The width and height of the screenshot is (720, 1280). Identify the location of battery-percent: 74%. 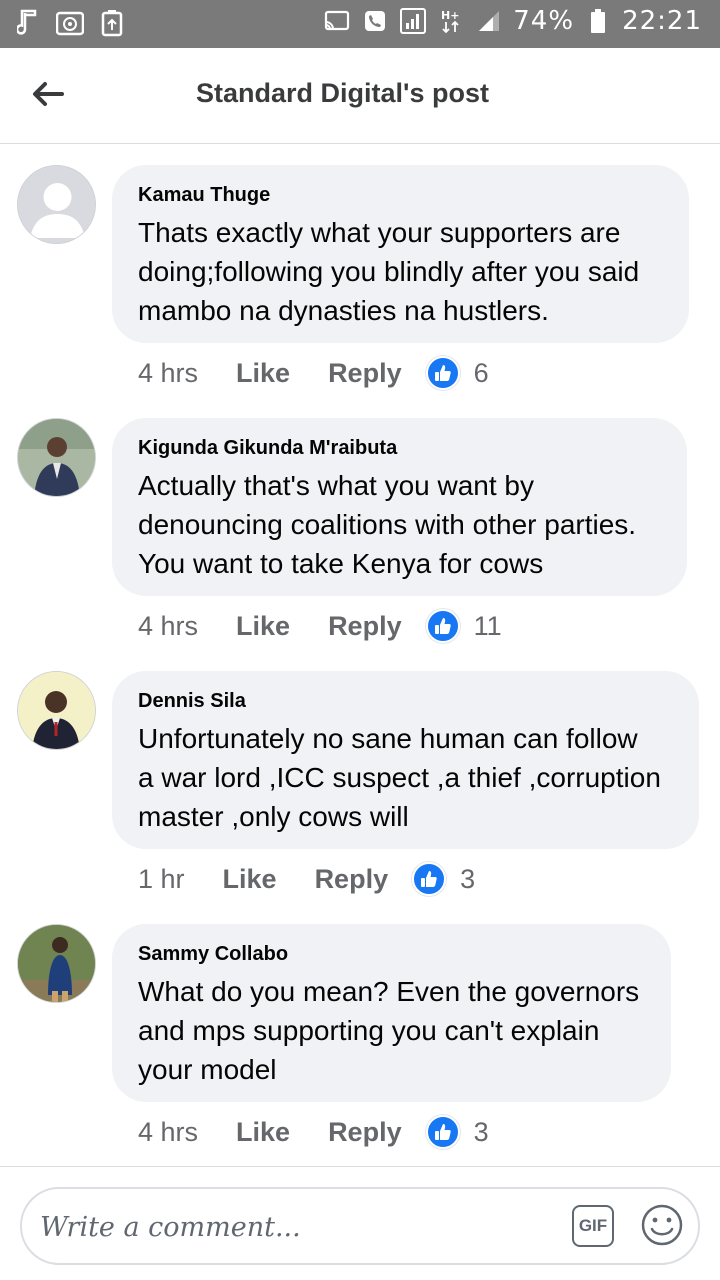
(544, 21).